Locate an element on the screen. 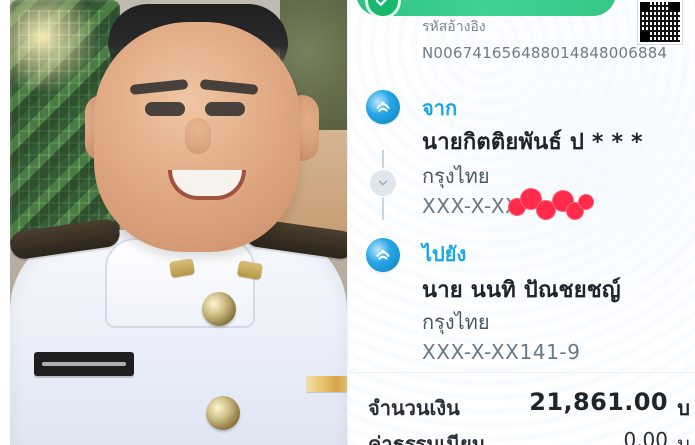 The width and height of the screenshot is (695, 445). nose is located at coordinates (198, 136).